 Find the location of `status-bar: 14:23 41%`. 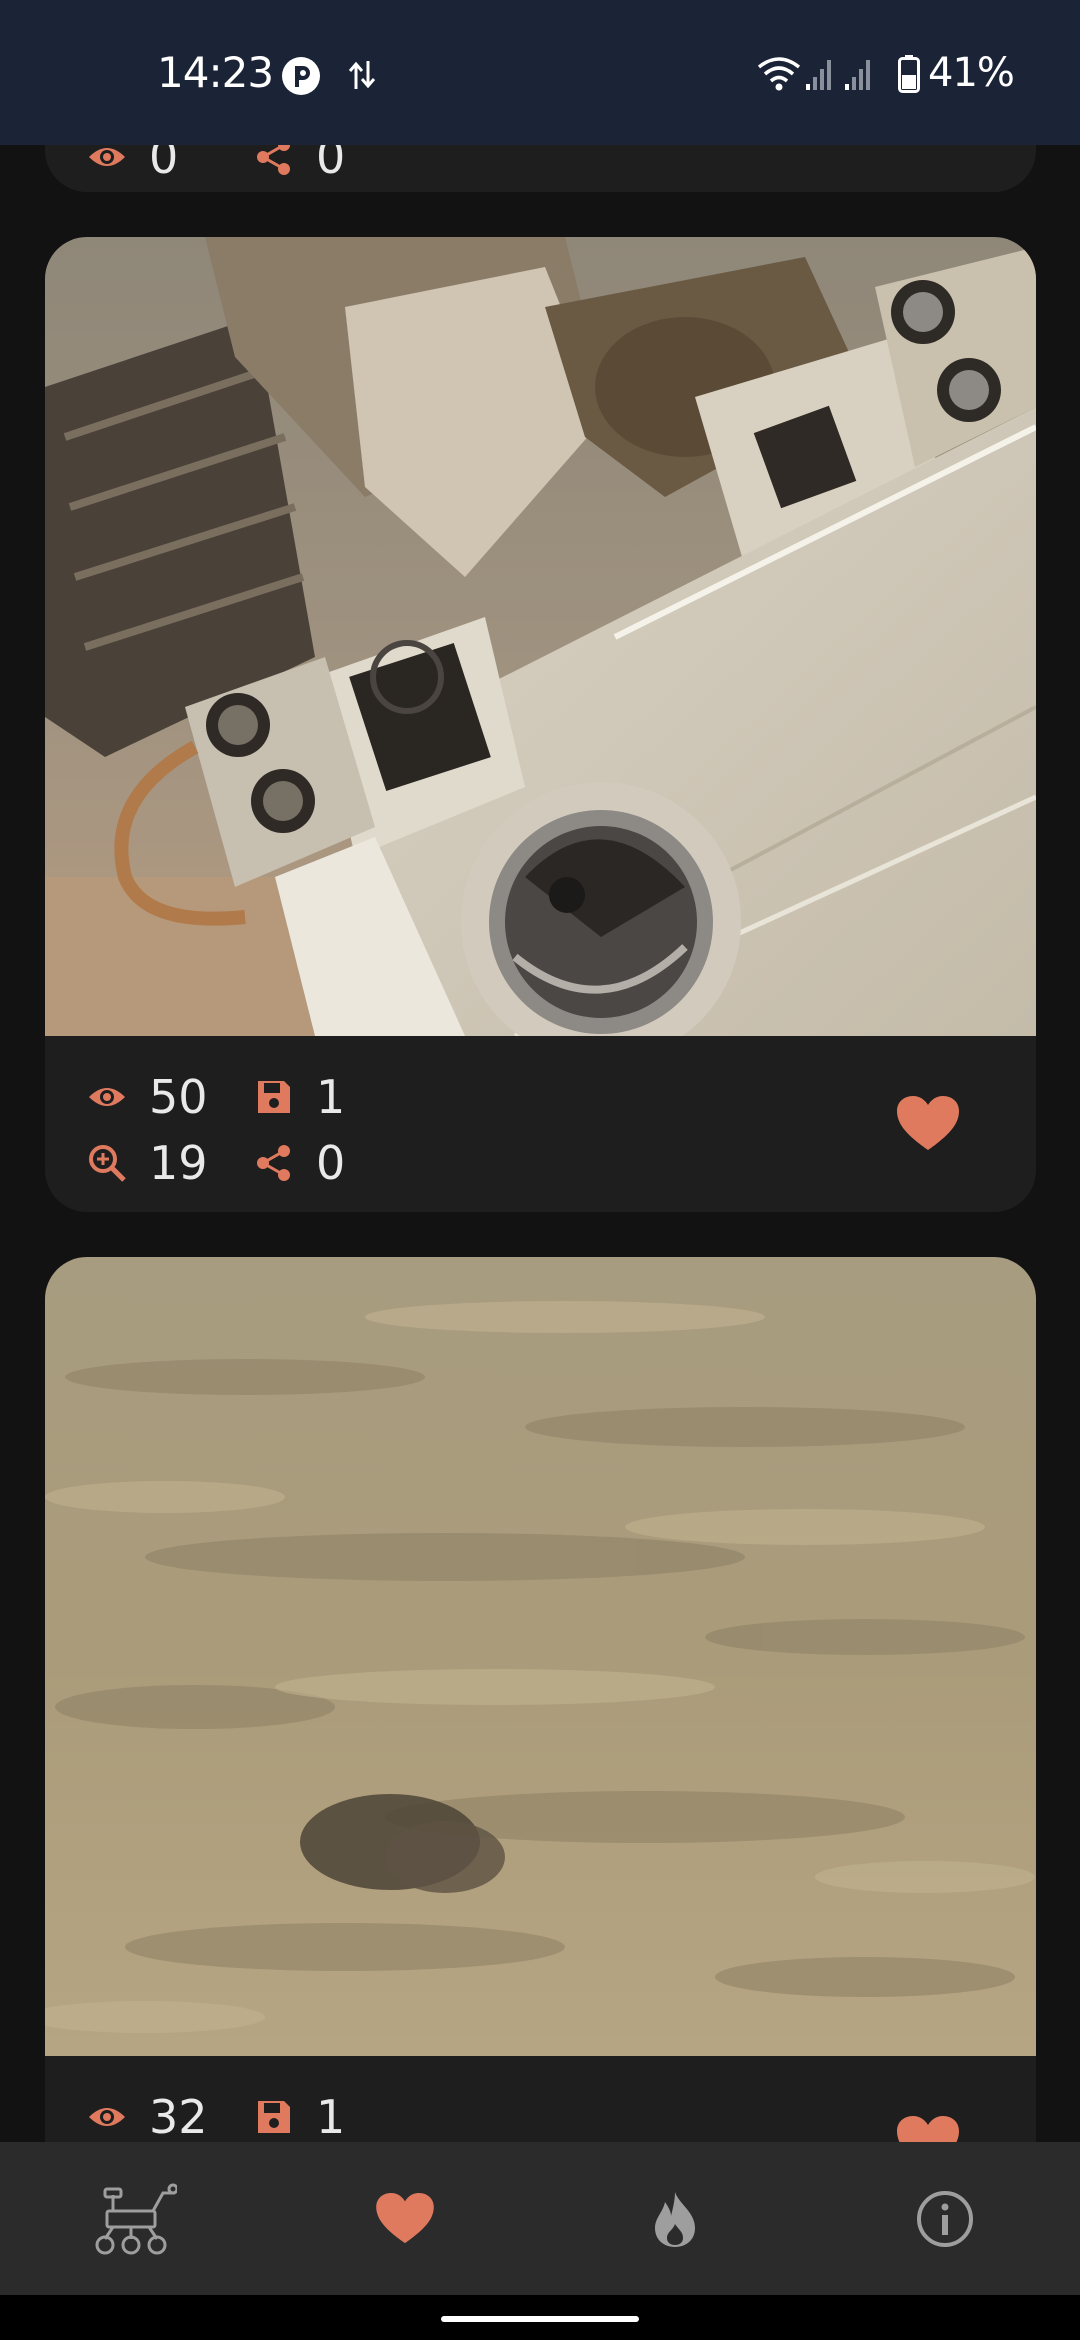

status-bar: 14:23 41% is located at coordinates (540, 72).